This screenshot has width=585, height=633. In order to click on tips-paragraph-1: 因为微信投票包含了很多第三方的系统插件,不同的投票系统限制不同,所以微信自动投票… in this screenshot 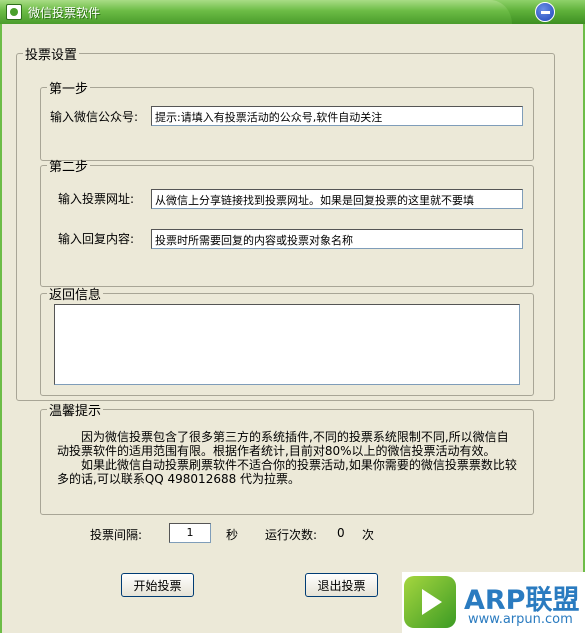, I will do `click(283, 444)`.